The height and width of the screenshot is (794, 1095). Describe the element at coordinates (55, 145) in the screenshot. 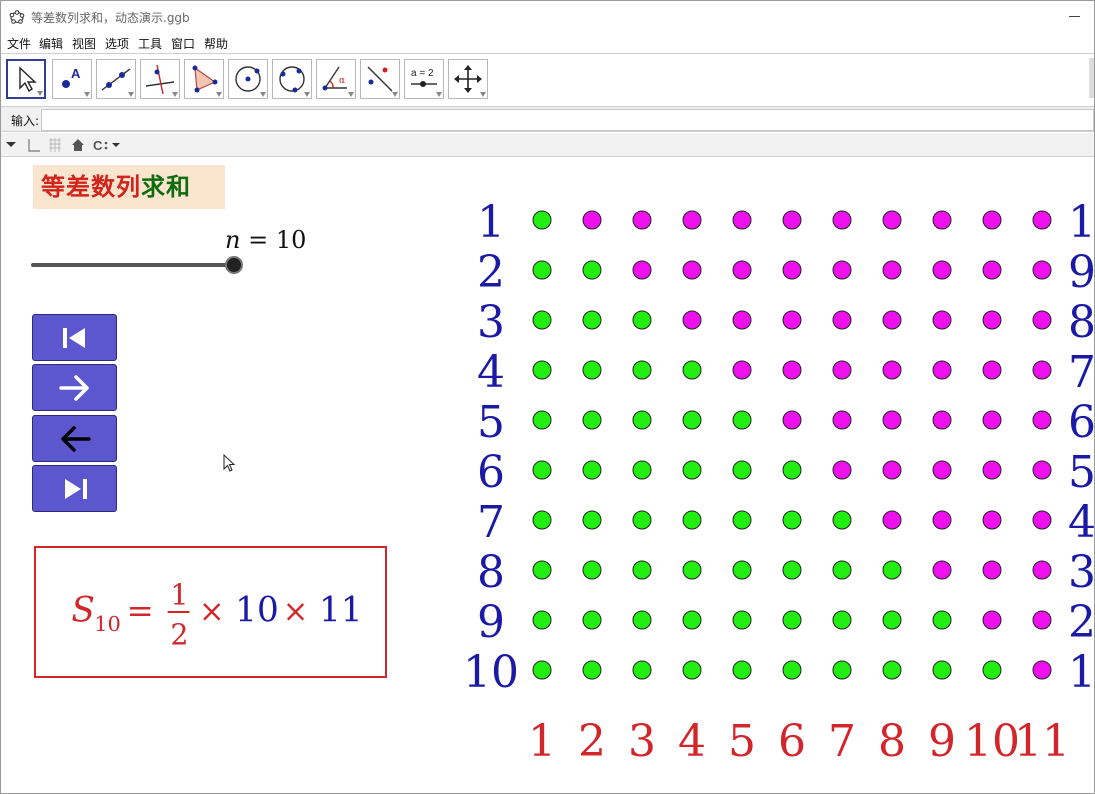

I see `grid-toggle-icon` at that location.